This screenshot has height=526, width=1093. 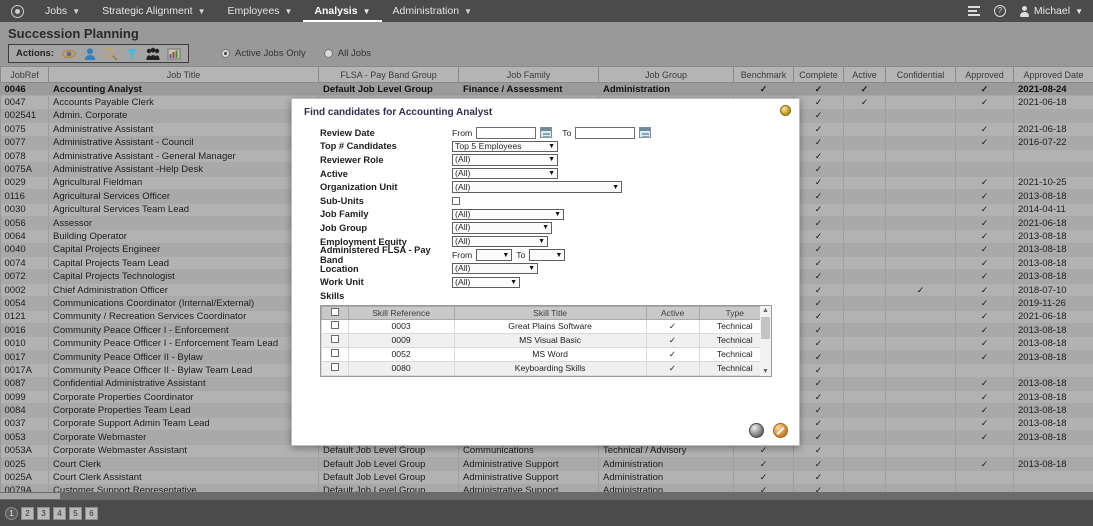 What do you see at coordinates (505, 160) in the screenshot?
I see `reviewer-role-select: (All) ▼` at bounding box center [505, 160].